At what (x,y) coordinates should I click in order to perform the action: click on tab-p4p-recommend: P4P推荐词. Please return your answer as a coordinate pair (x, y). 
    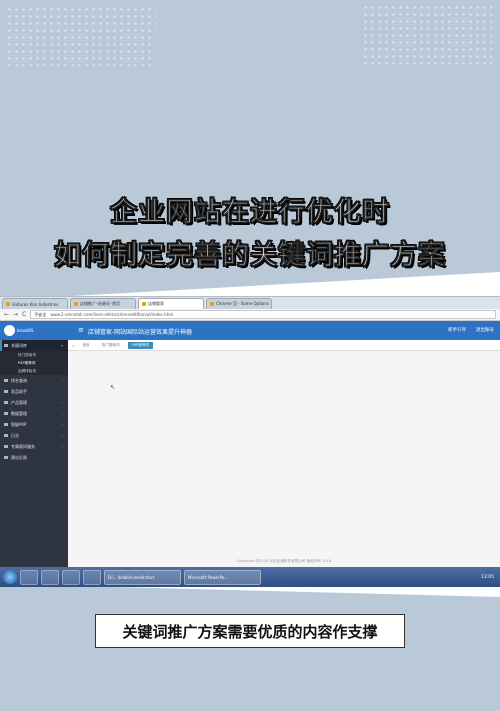
    Looking at the image, I should click on (140, 345).